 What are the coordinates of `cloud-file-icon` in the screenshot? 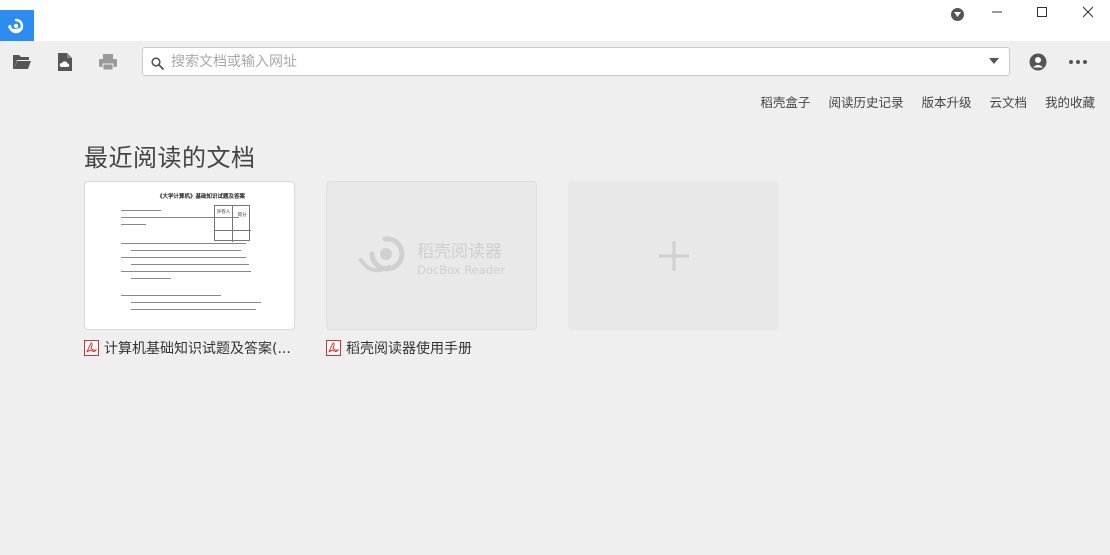 It's located at (65, 62).